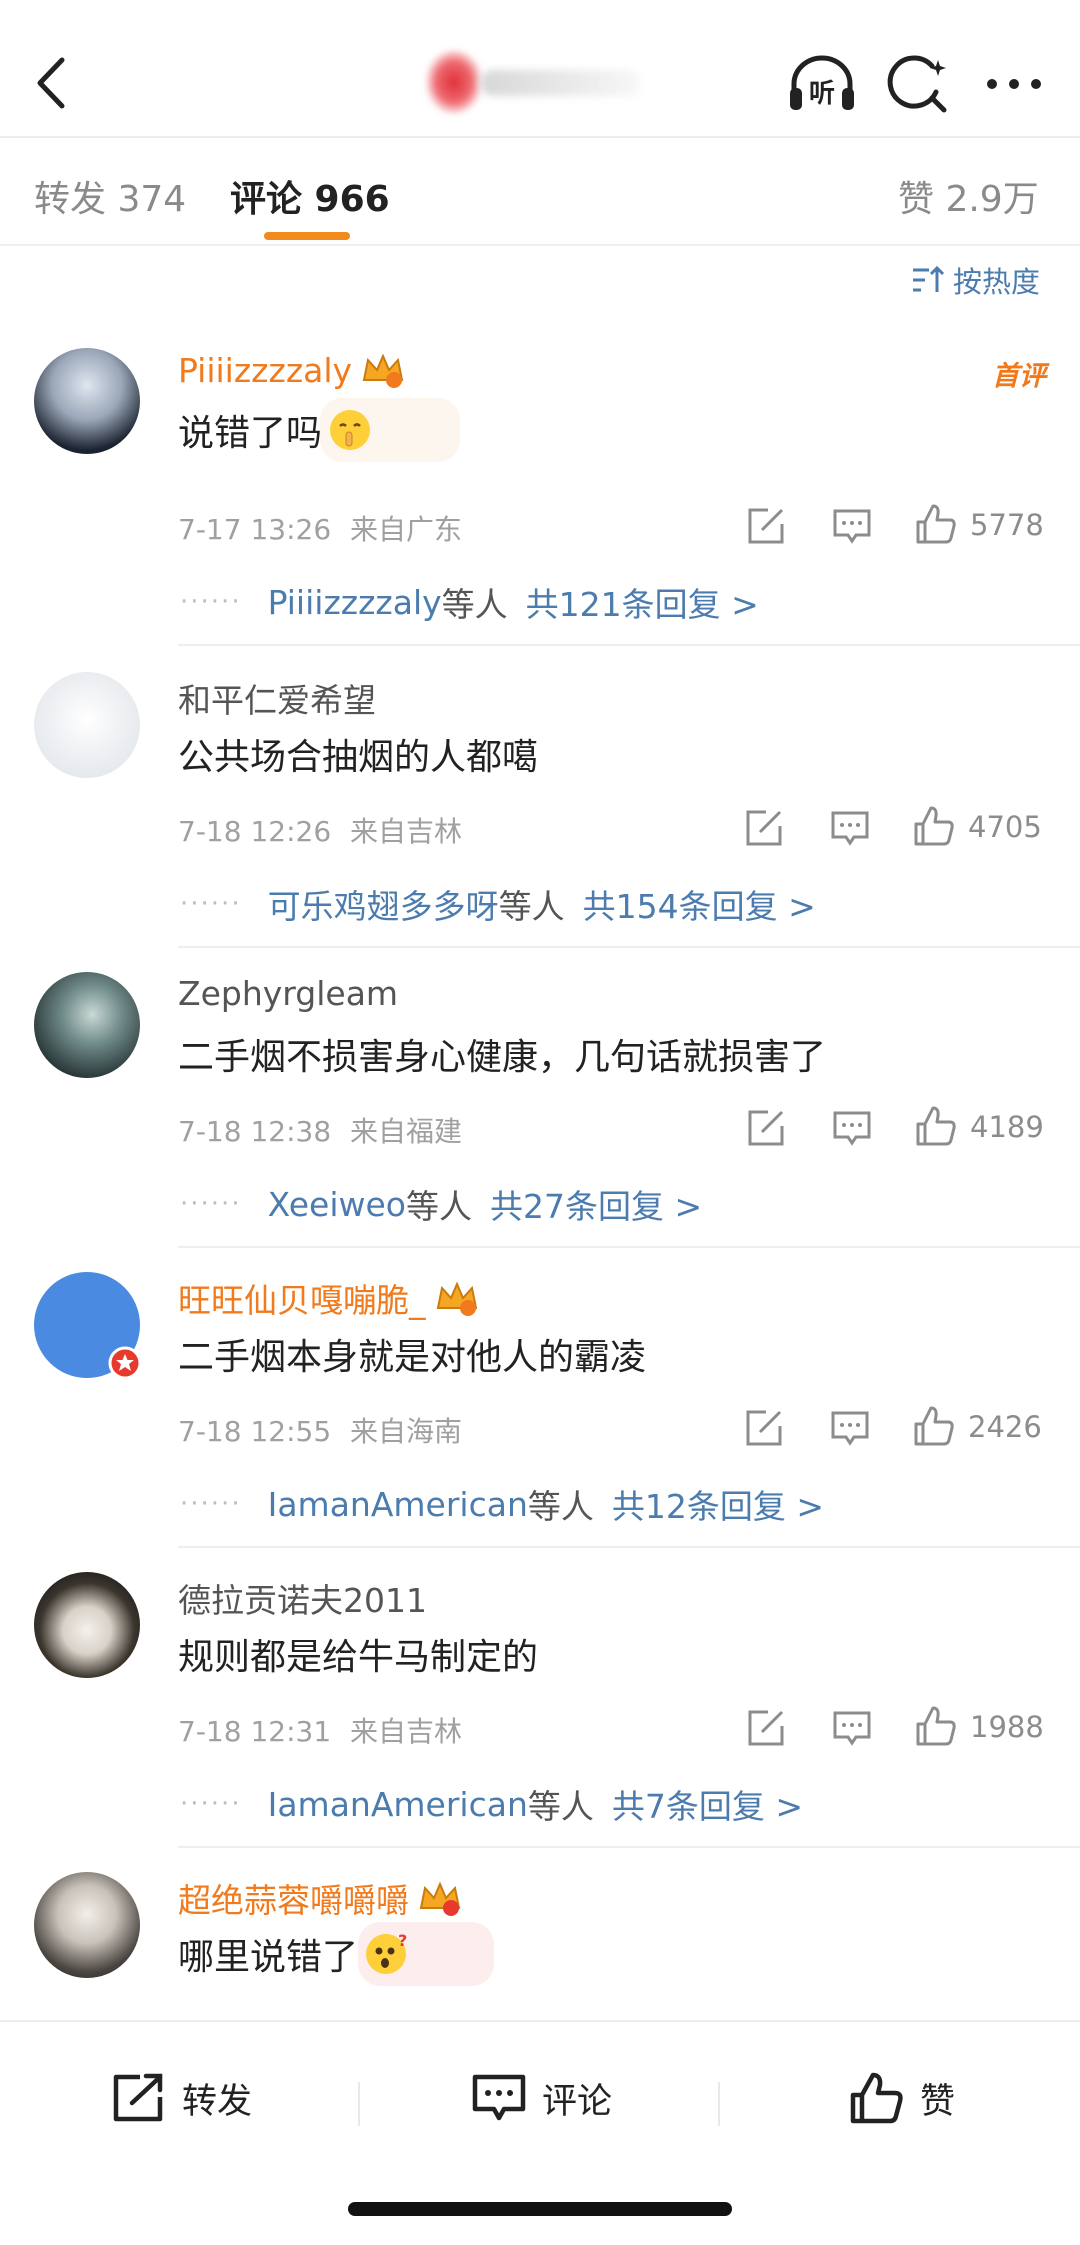  I want to click on username: Piiiizzzzaly, so click(265, 370).